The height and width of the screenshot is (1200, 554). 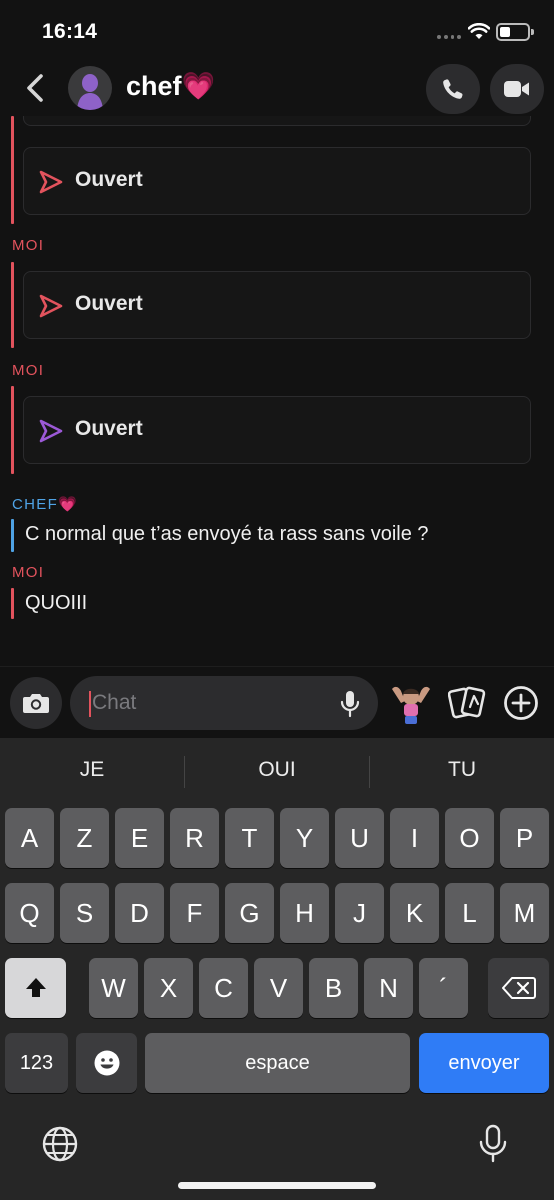 What do you see at coordinates (469, 913) in the screenshot?
I see `key-l: L` at bounding box center [469, 913].